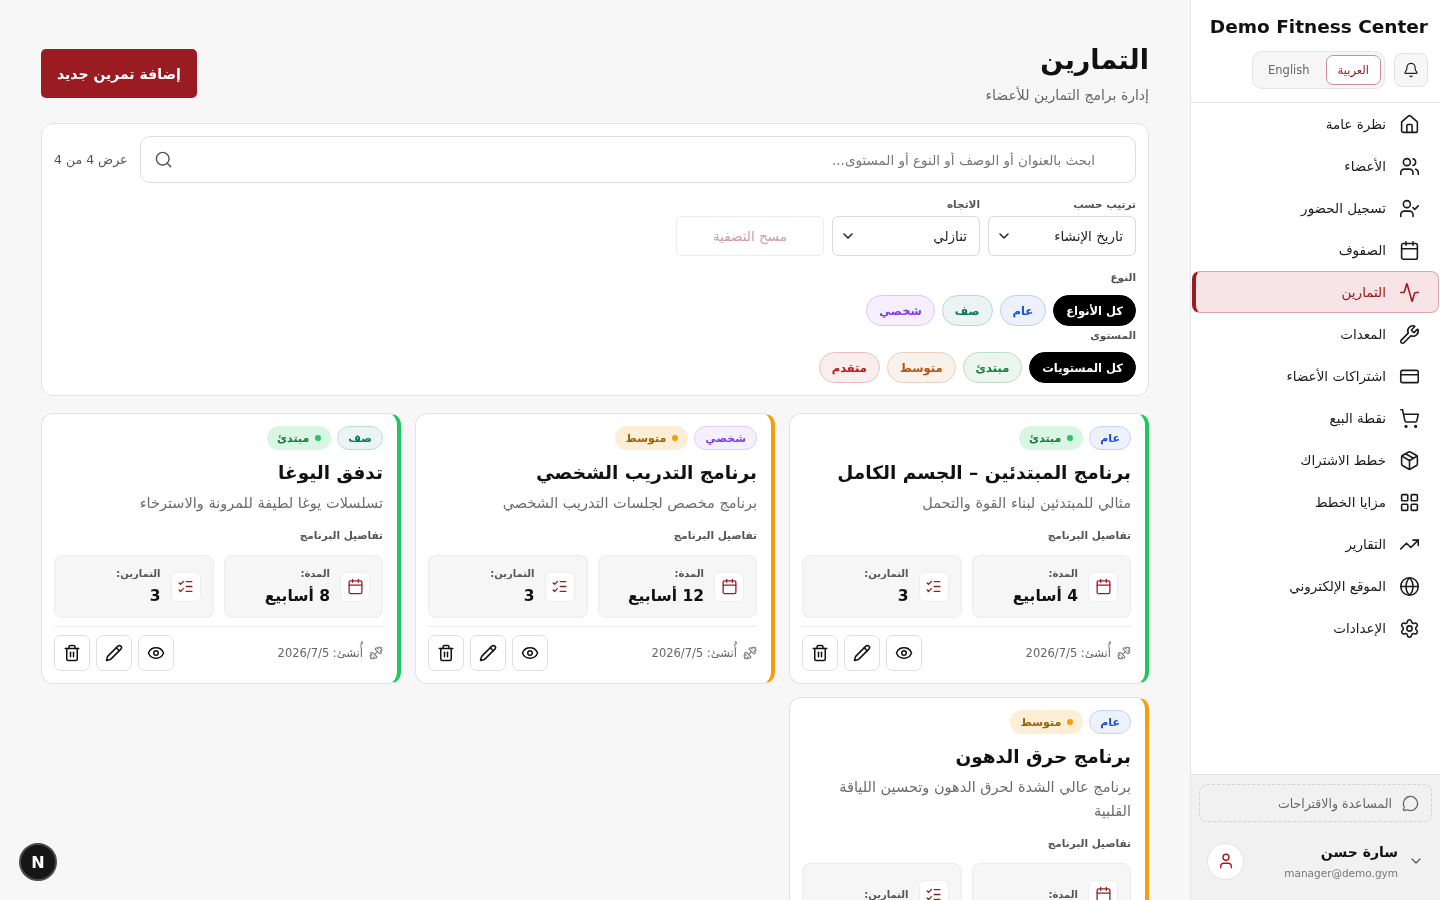 The width and height of the screenshot is (1440, 900). What do you see at coordinates (1409, 292) in the screenshot?
I see `pulse-icon` at bounding box center [1409, 292].